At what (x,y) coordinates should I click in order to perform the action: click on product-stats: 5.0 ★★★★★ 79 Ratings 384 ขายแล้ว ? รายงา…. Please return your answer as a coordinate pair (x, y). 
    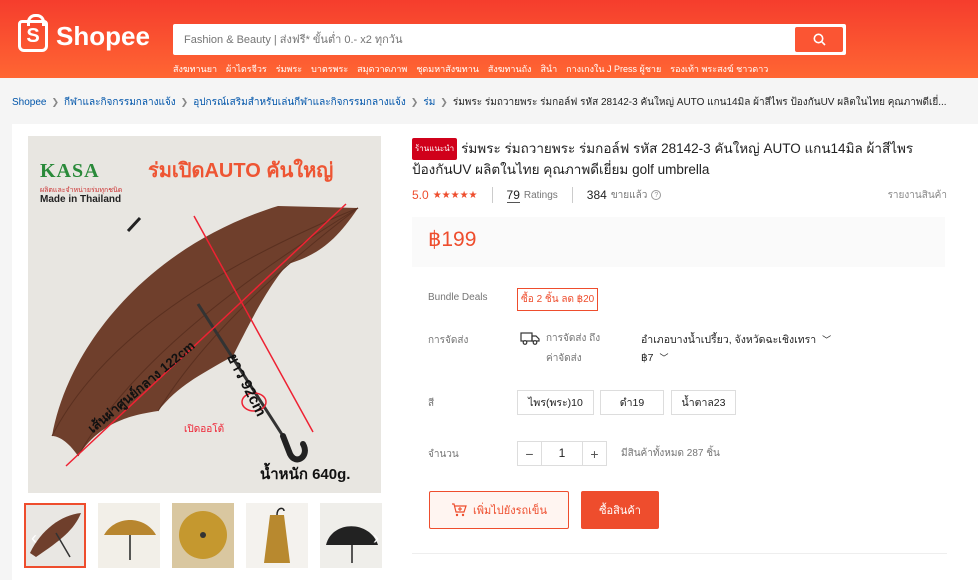
    Looking at the image, I should click on (679, 195).